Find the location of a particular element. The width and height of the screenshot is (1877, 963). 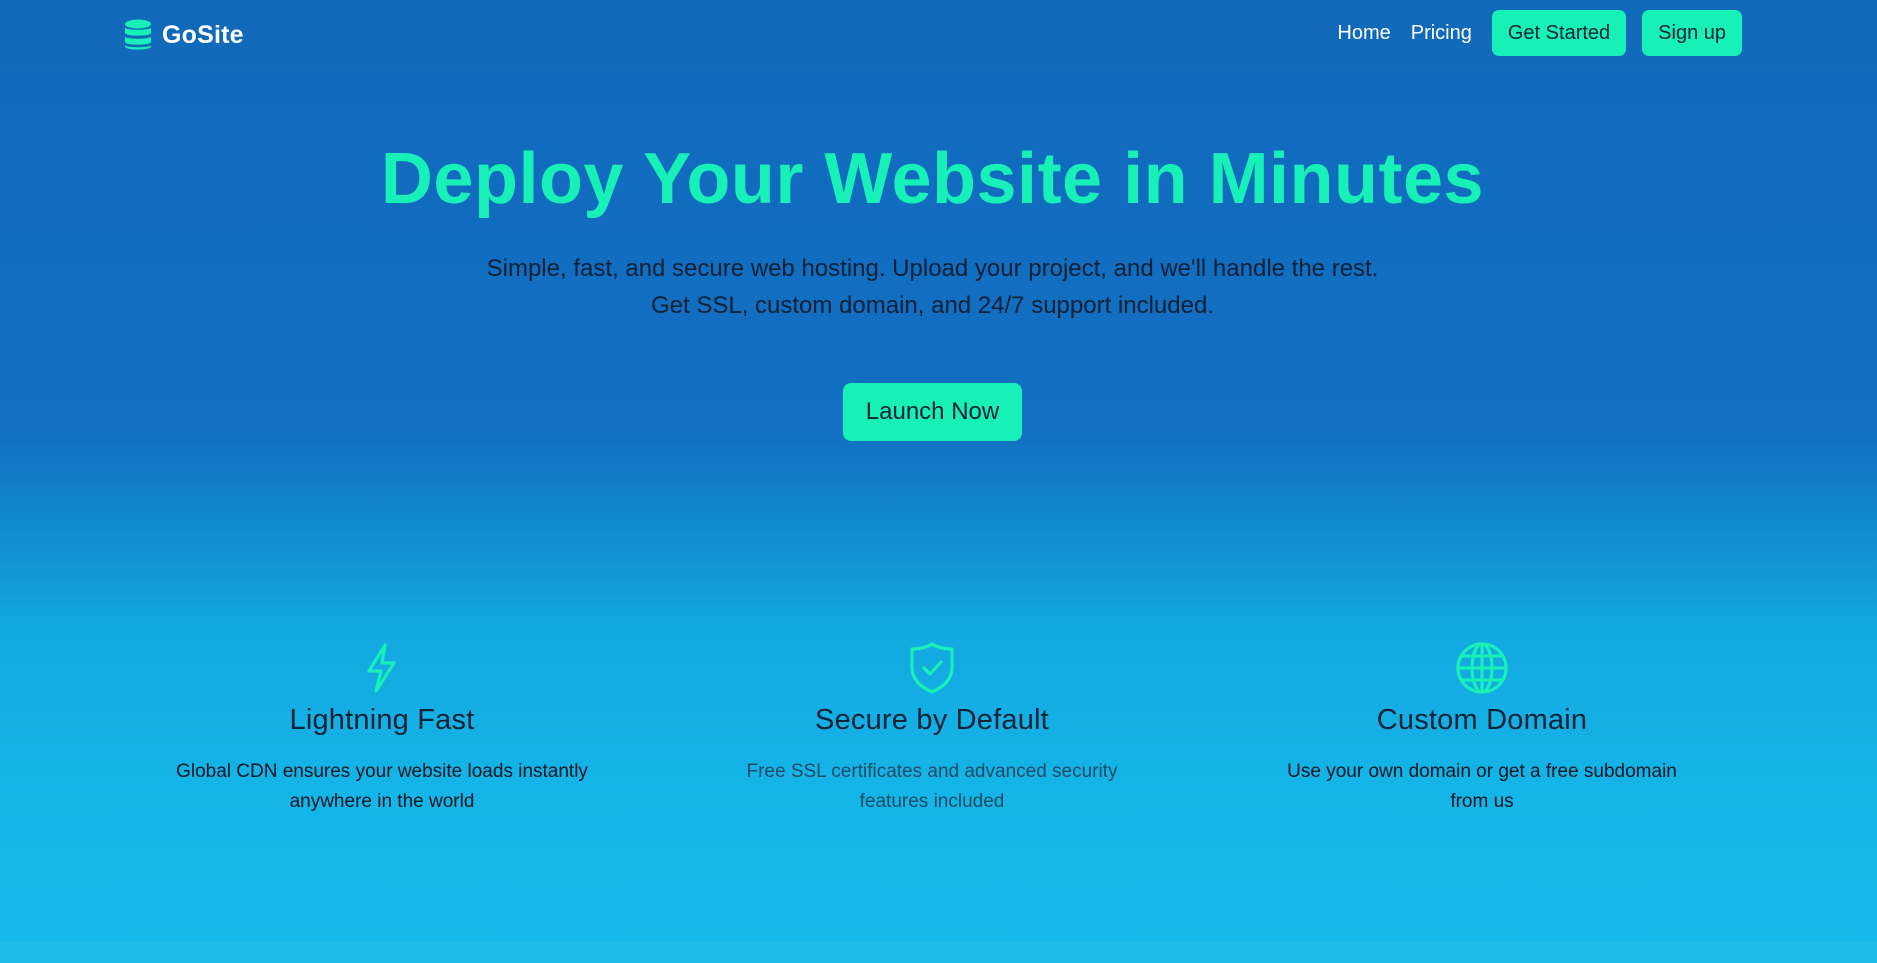

shield-check-icon is located at coordinates (932, 668).